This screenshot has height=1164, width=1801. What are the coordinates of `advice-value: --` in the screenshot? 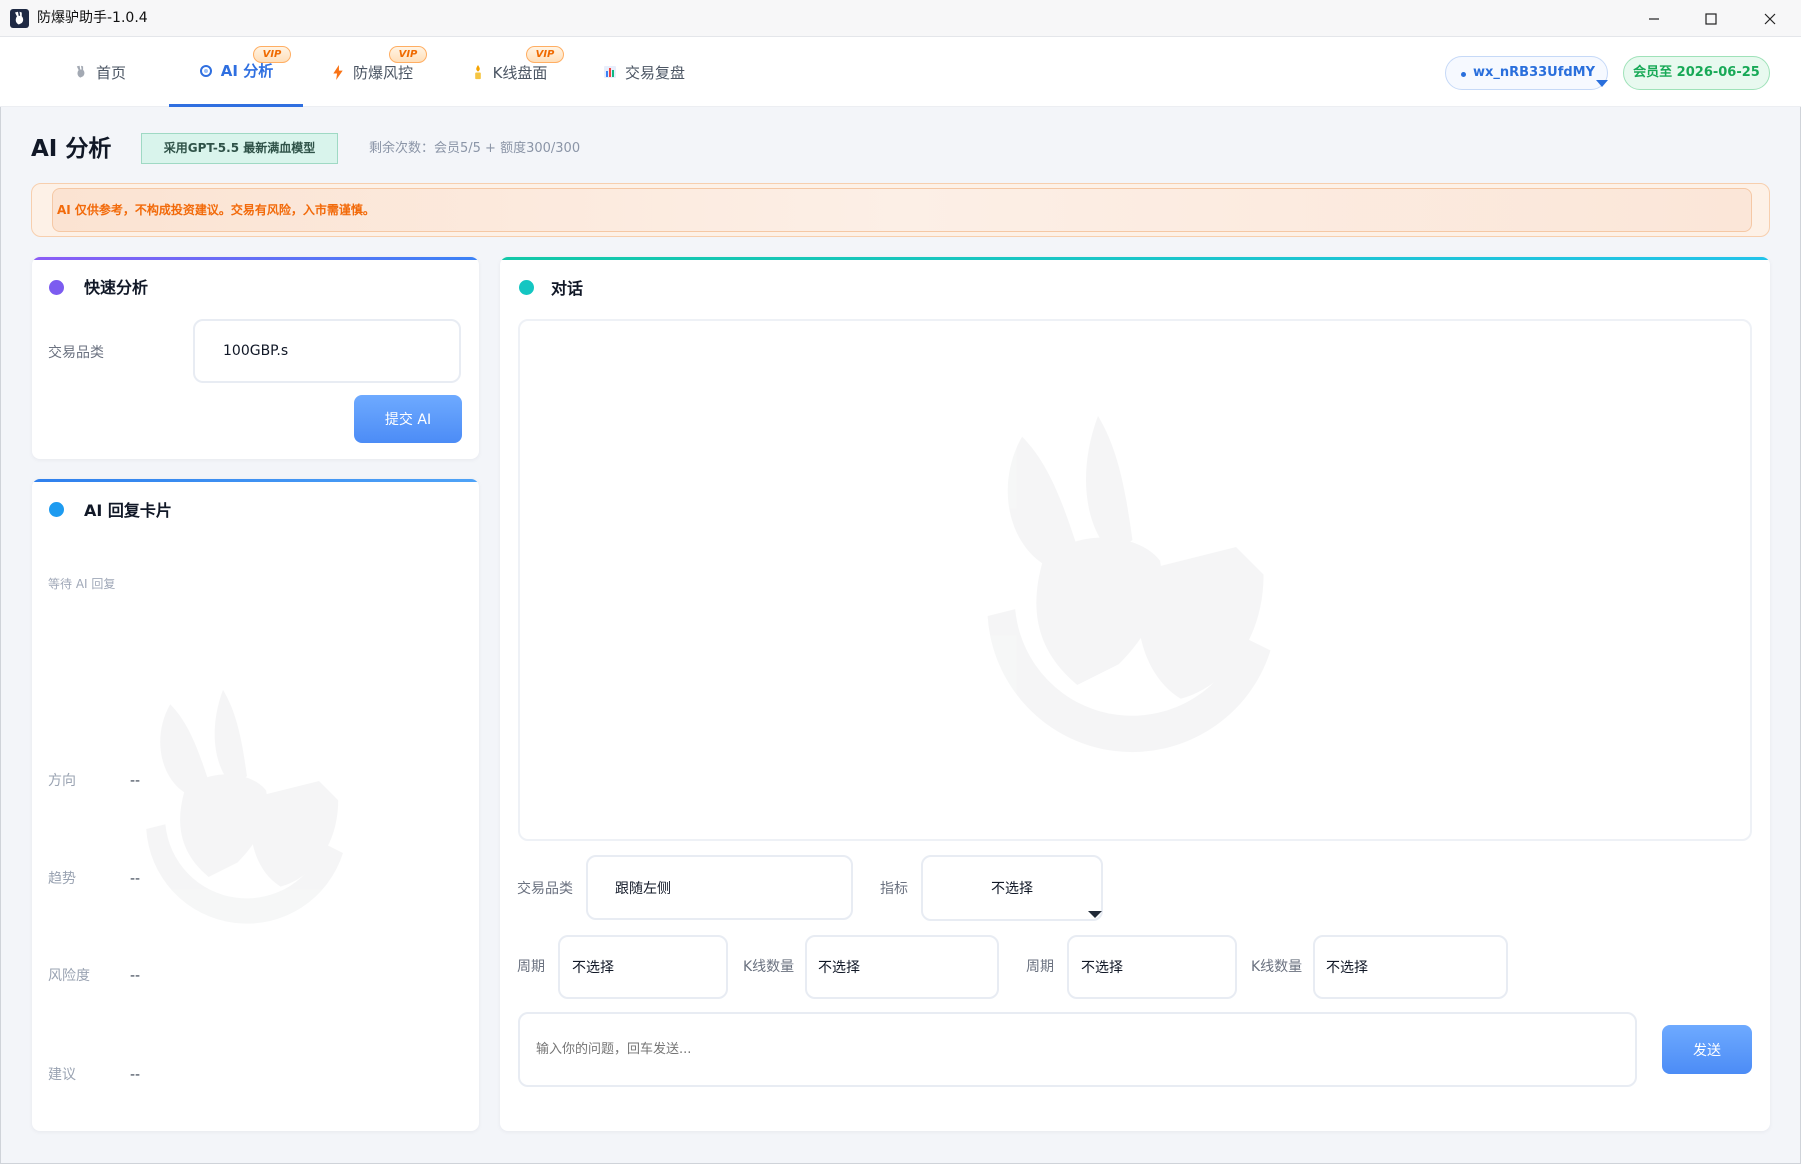 It's located at (135, 1075).